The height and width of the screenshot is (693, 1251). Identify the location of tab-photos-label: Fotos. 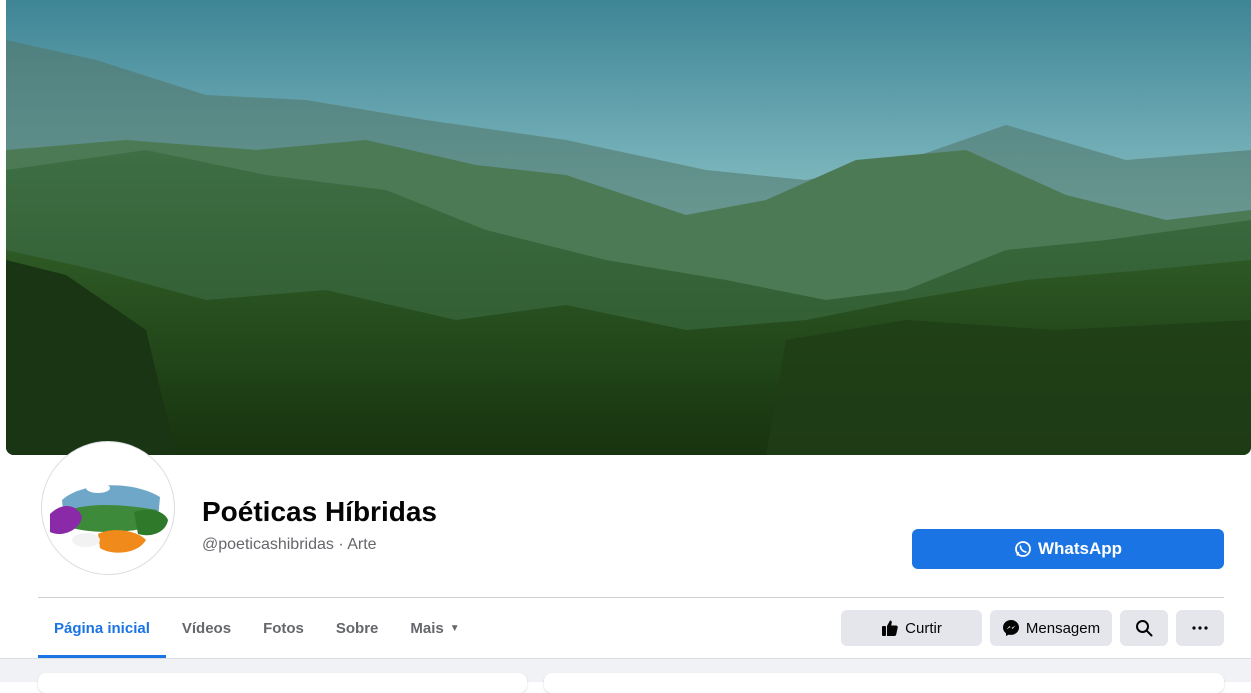
(283, 628).